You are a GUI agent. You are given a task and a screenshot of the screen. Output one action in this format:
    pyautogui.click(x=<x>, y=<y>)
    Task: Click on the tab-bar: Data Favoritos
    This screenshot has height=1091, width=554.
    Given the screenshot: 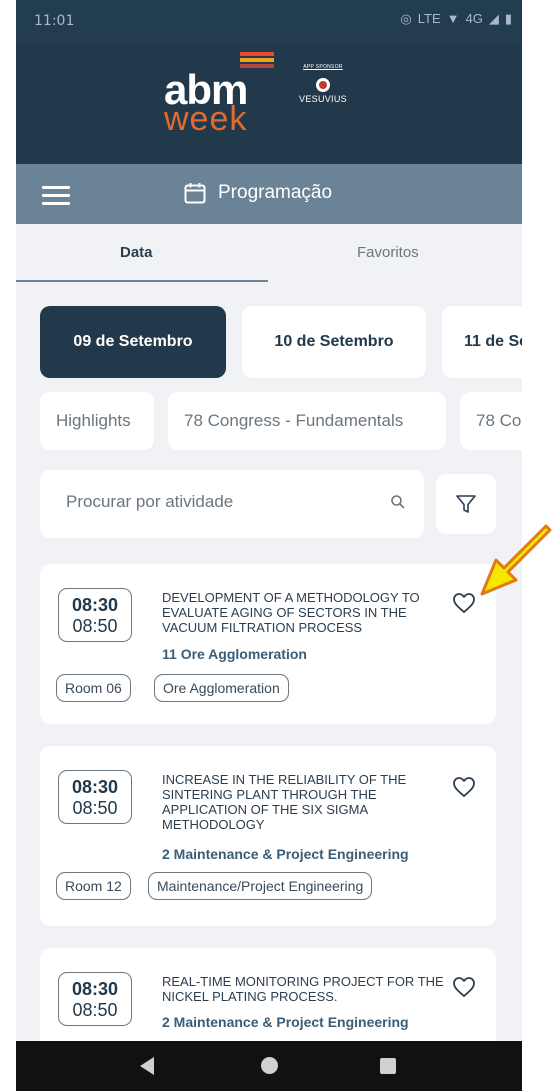 What is the action you would take?
    pyautogui.click(x=269, y=254)
    